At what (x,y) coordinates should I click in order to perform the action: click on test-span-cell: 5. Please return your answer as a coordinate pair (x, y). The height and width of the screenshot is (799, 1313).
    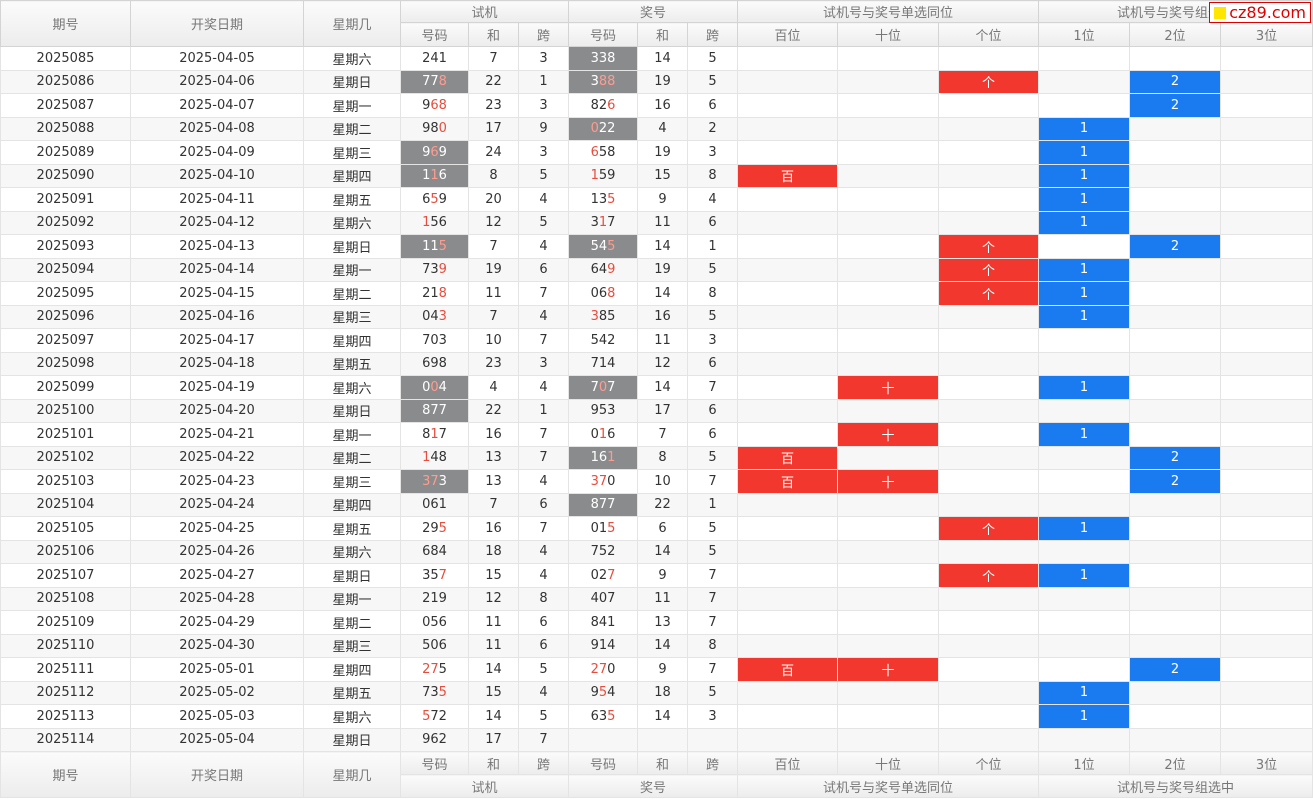
    Looking at the image, I should click on (543, 669).